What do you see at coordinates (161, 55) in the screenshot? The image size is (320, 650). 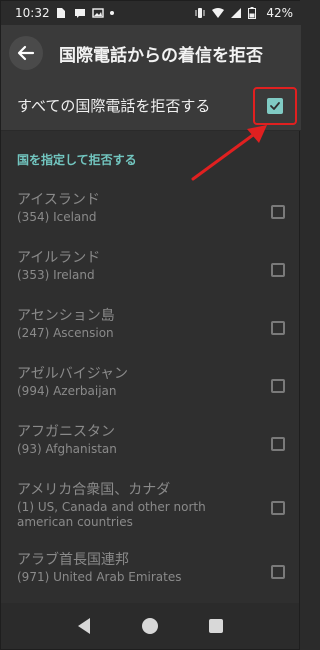 I see `page-title: 国際電話からの着信を拒否` at bounding box center [161, 55].